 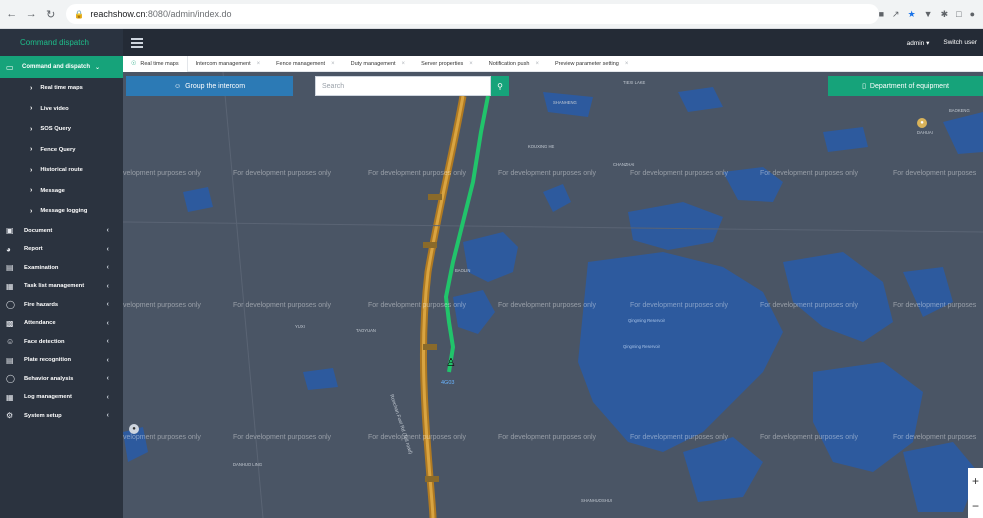 What do you see at coordinates (10, 231) in the screenshot?
I see `folder-icon: ▣` at bounding box center [10, 231].